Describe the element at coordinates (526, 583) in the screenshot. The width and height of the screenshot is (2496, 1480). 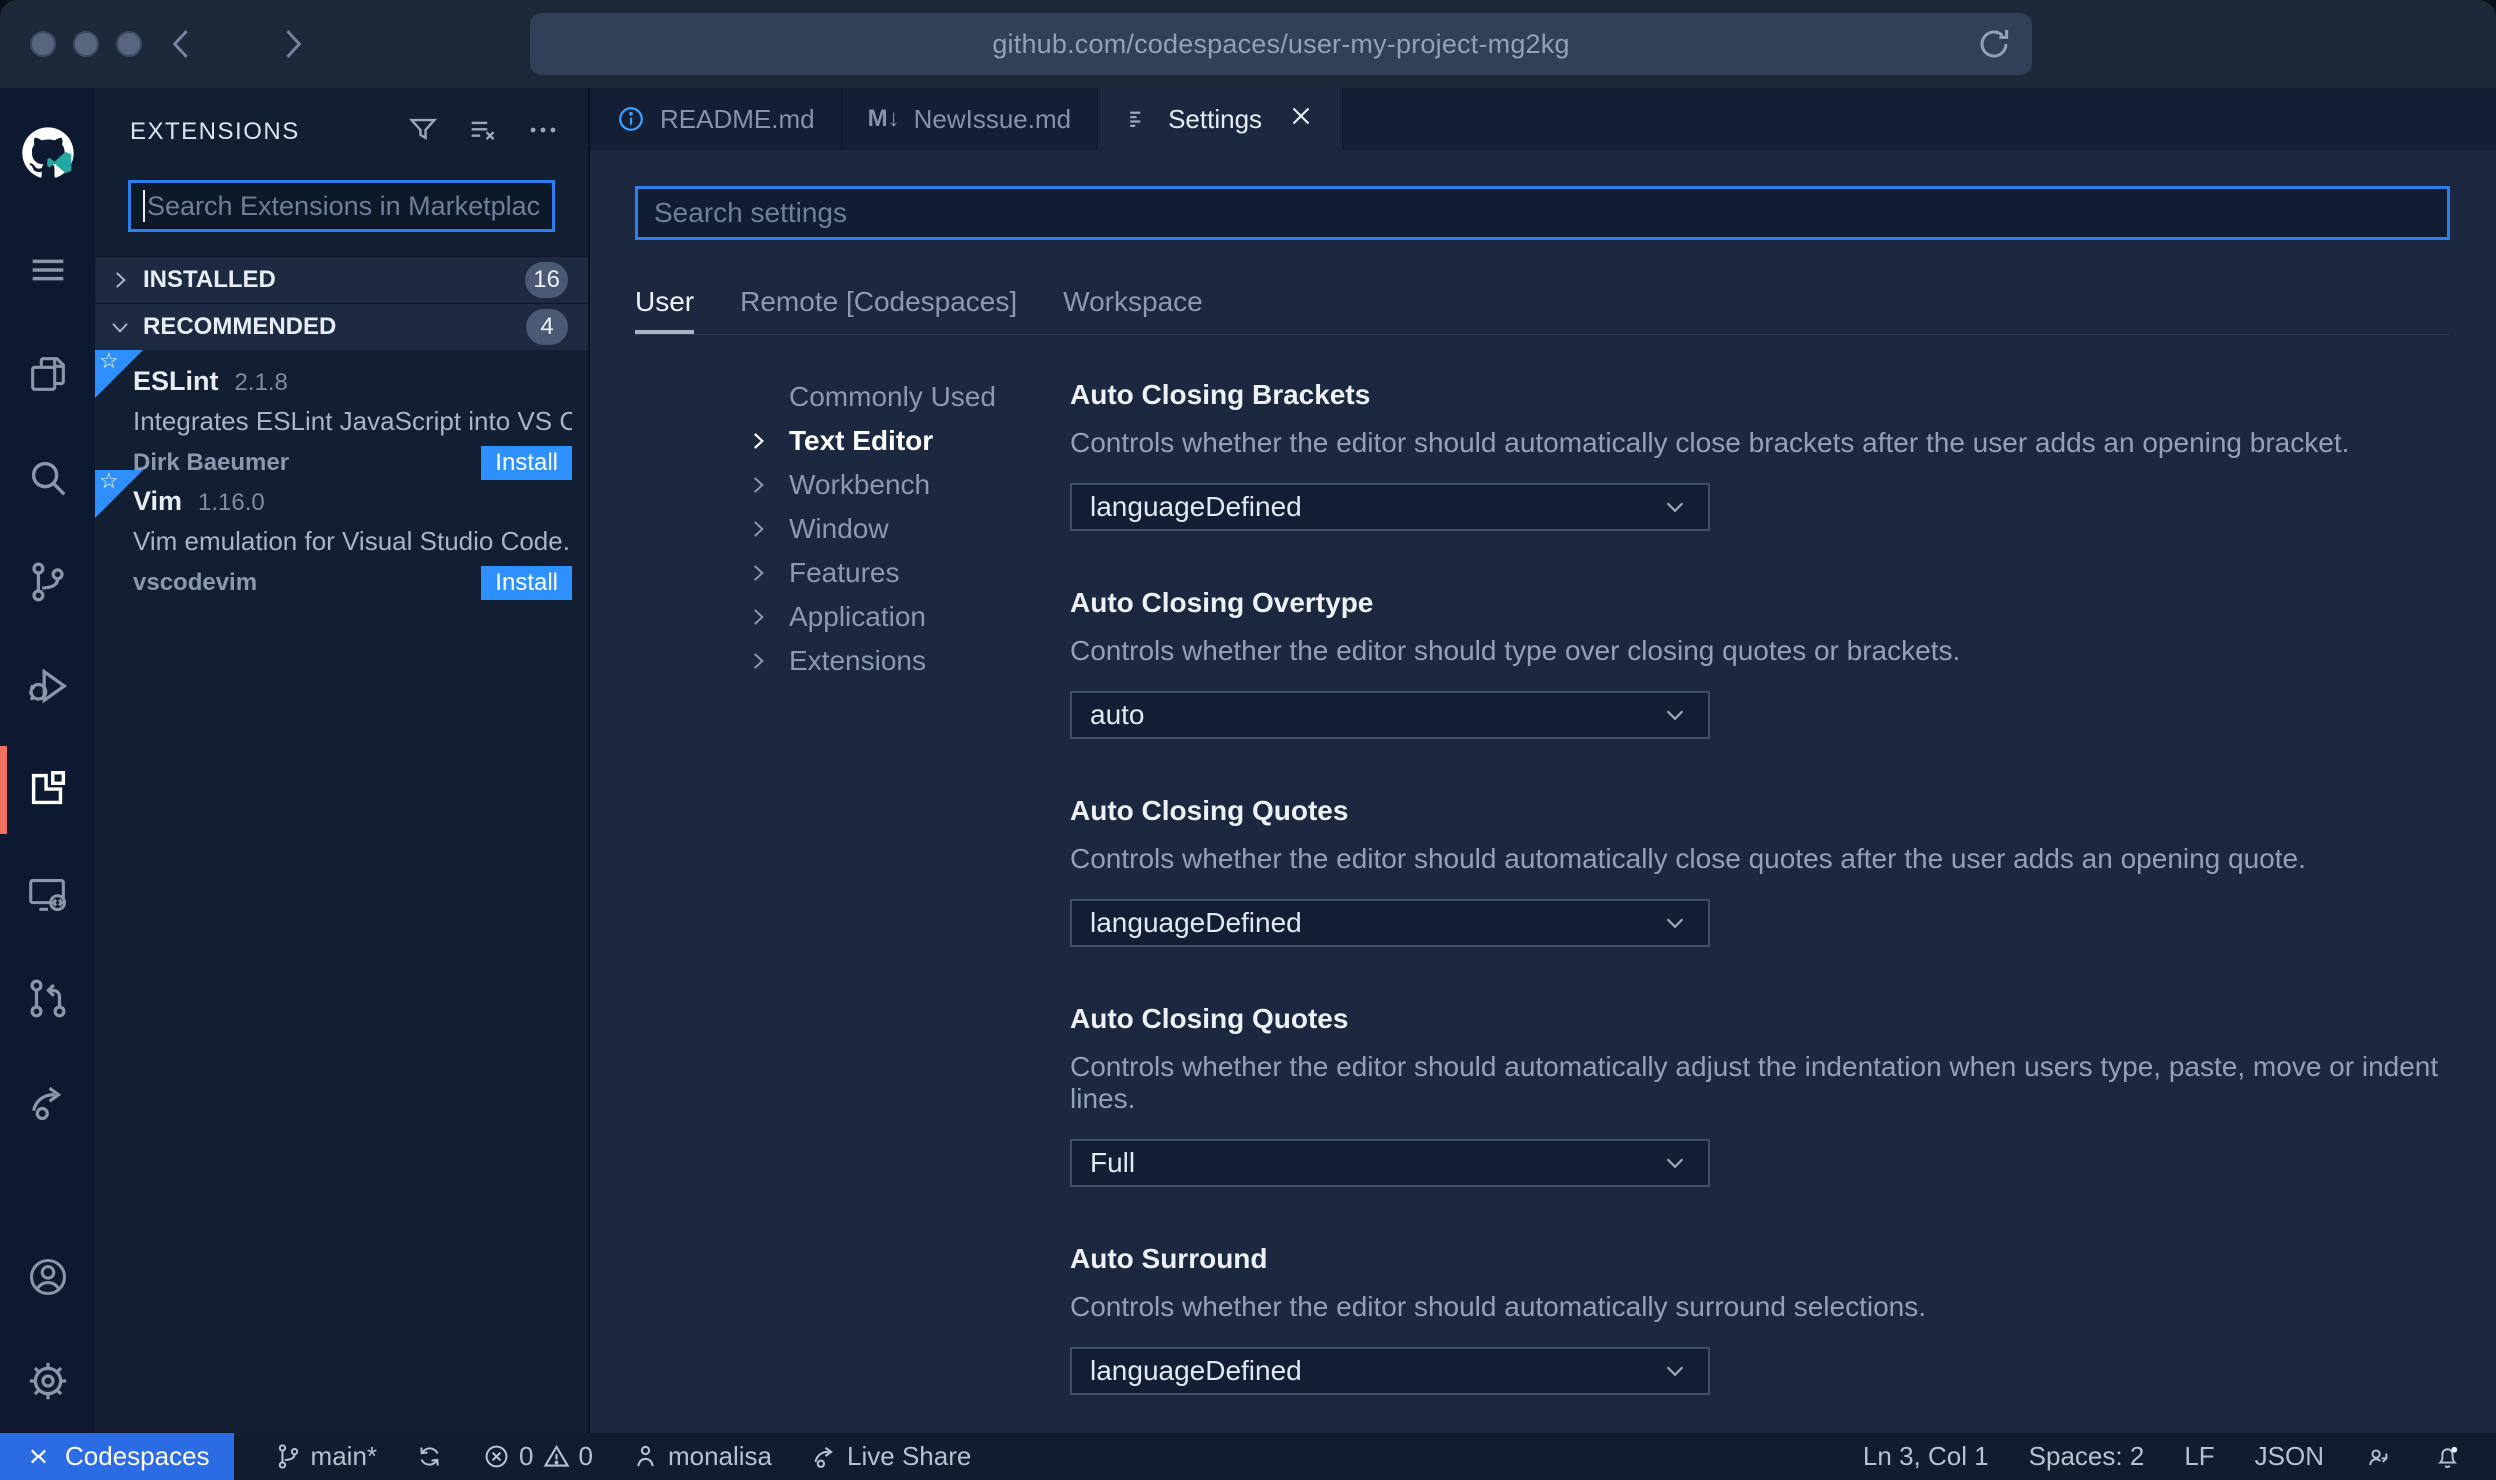
I see `install-button: Install` at that location.